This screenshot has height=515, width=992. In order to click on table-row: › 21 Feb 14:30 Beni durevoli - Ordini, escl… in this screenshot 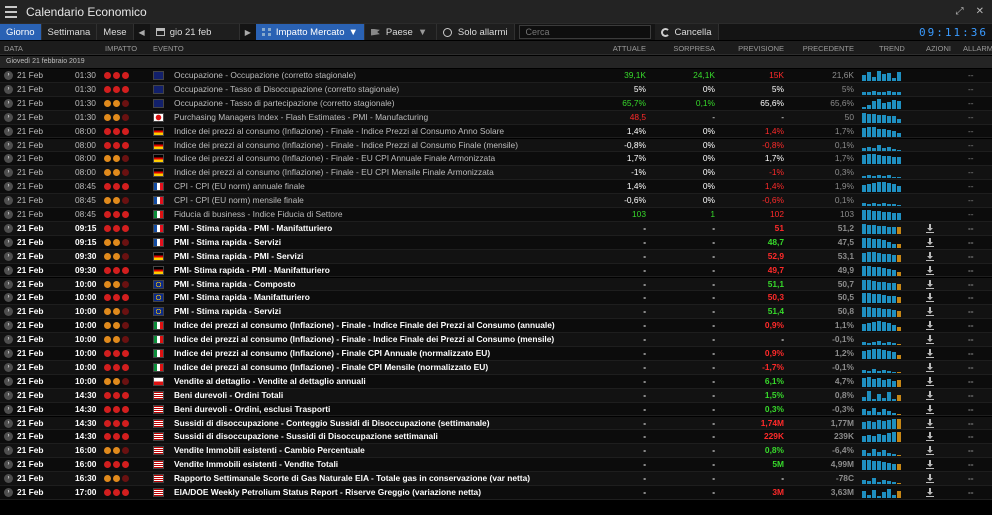, I will do `click(496, 409)`.